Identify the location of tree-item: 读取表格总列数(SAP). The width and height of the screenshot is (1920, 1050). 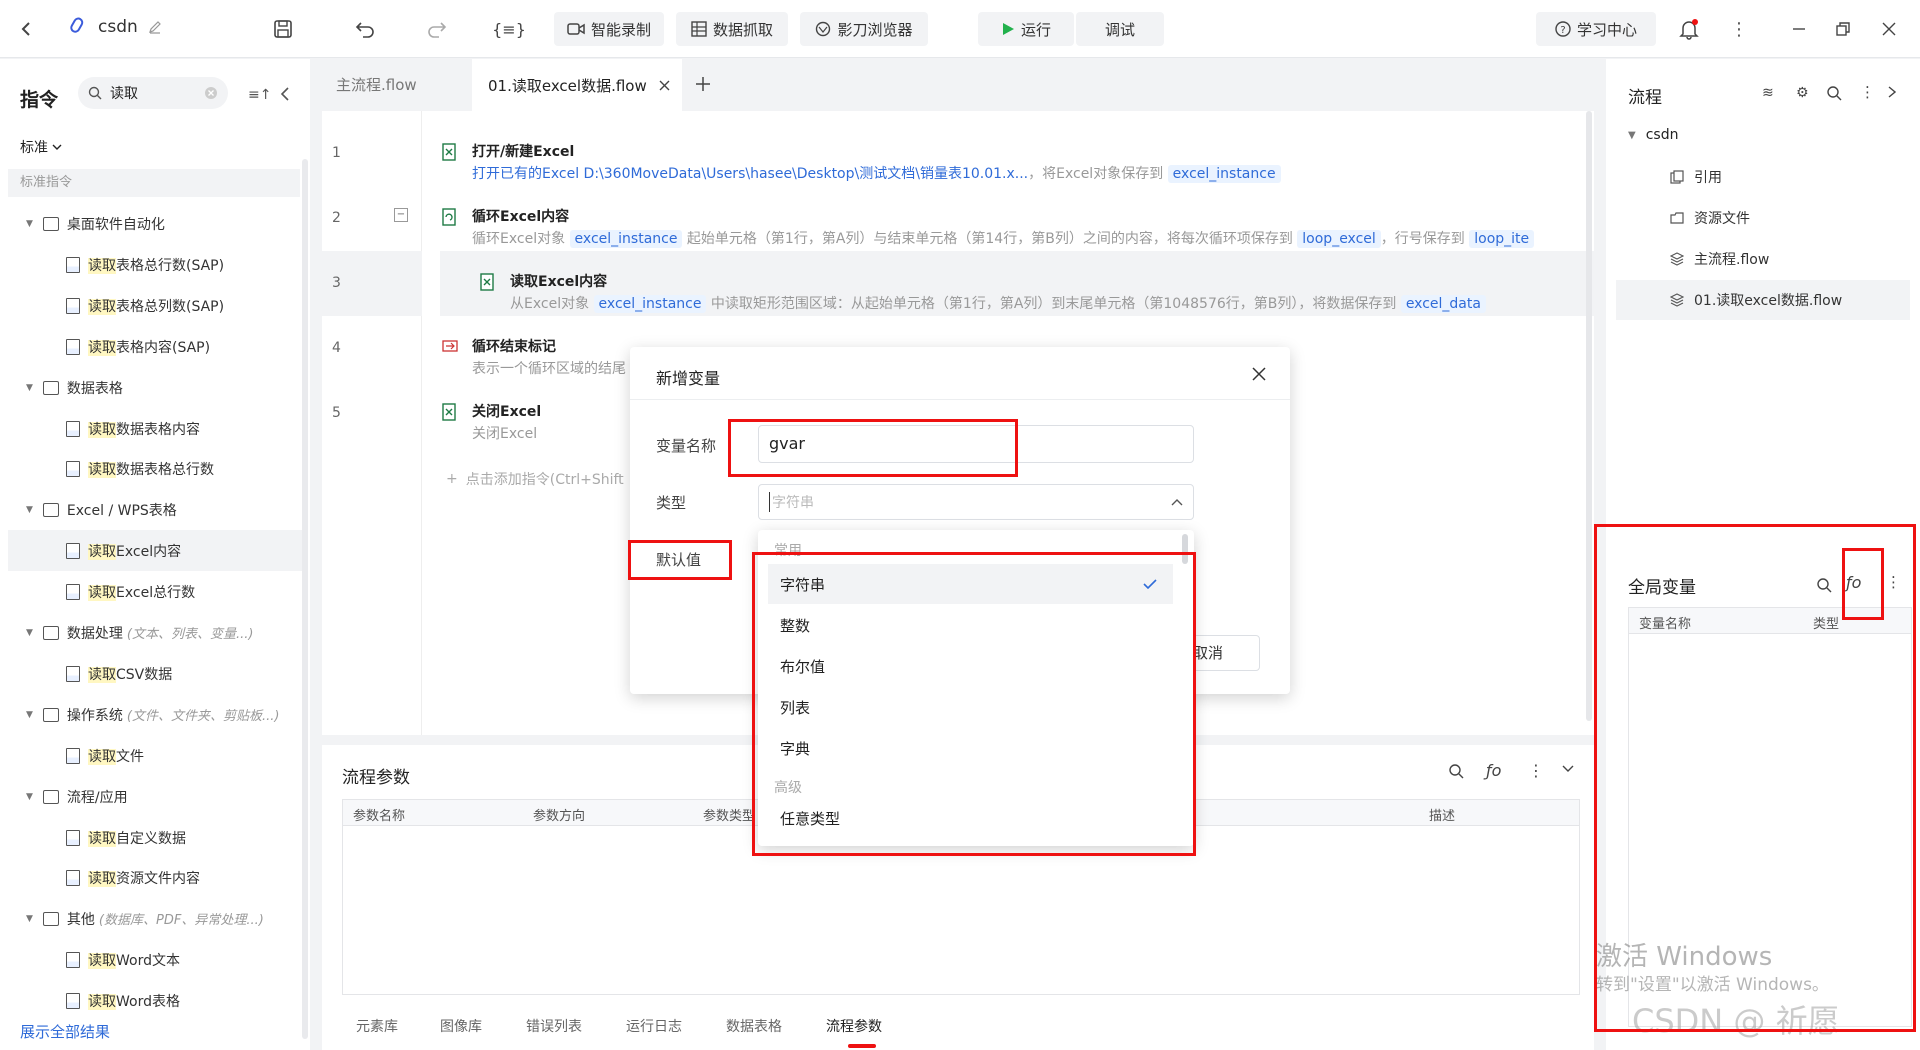
(158, 305).